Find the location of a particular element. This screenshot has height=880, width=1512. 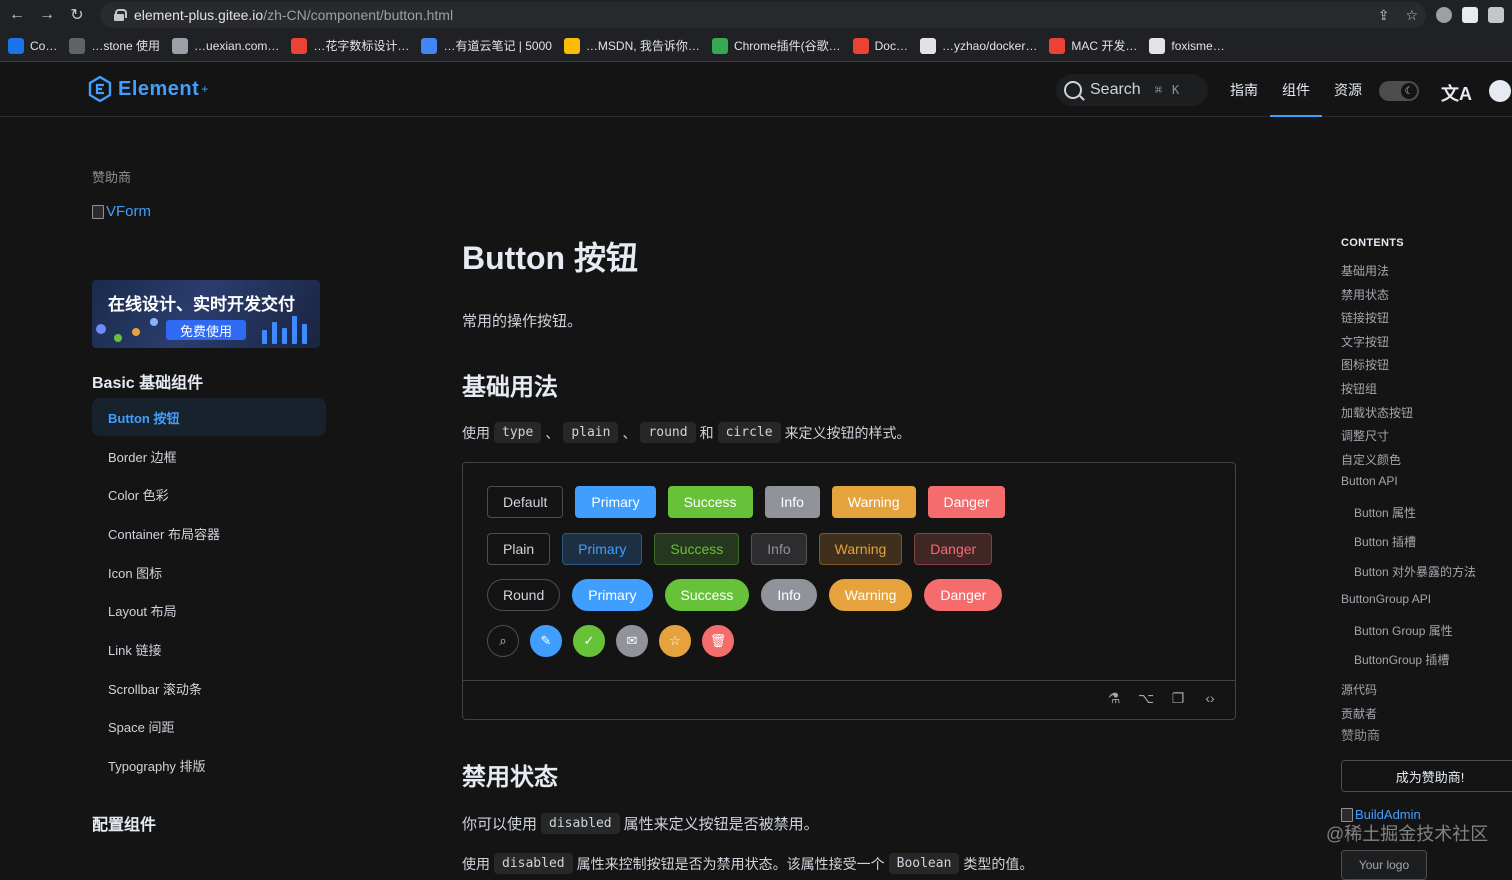

plain-success-button: Success is located at coordinates (697, 549).